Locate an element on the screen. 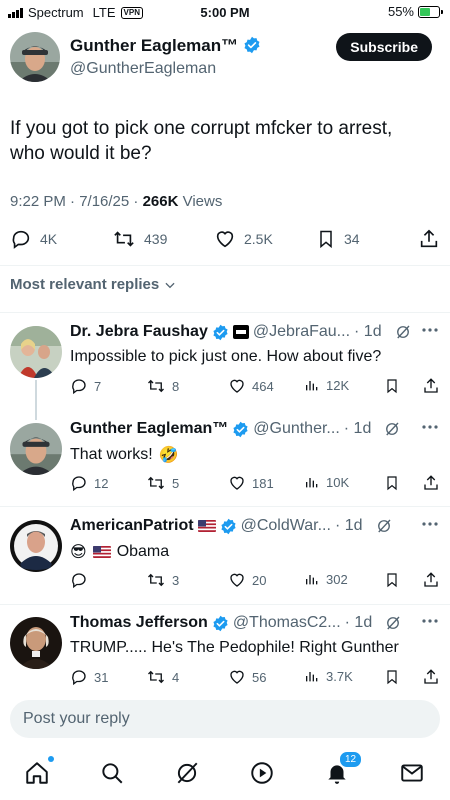  retweet-action: 3 is located at coordinates (162, 580).